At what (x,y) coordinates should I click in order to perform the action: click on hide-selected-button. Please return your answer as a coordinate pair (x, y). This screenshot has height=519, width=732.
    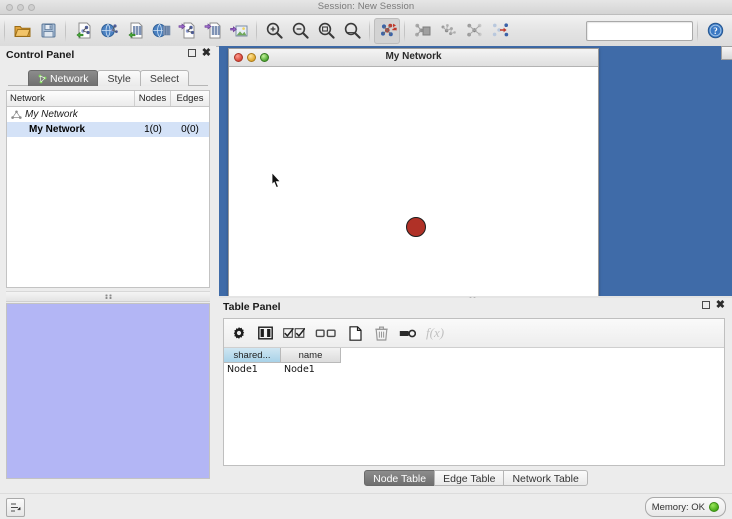
    Looking at the image, I should click on (500, 31).